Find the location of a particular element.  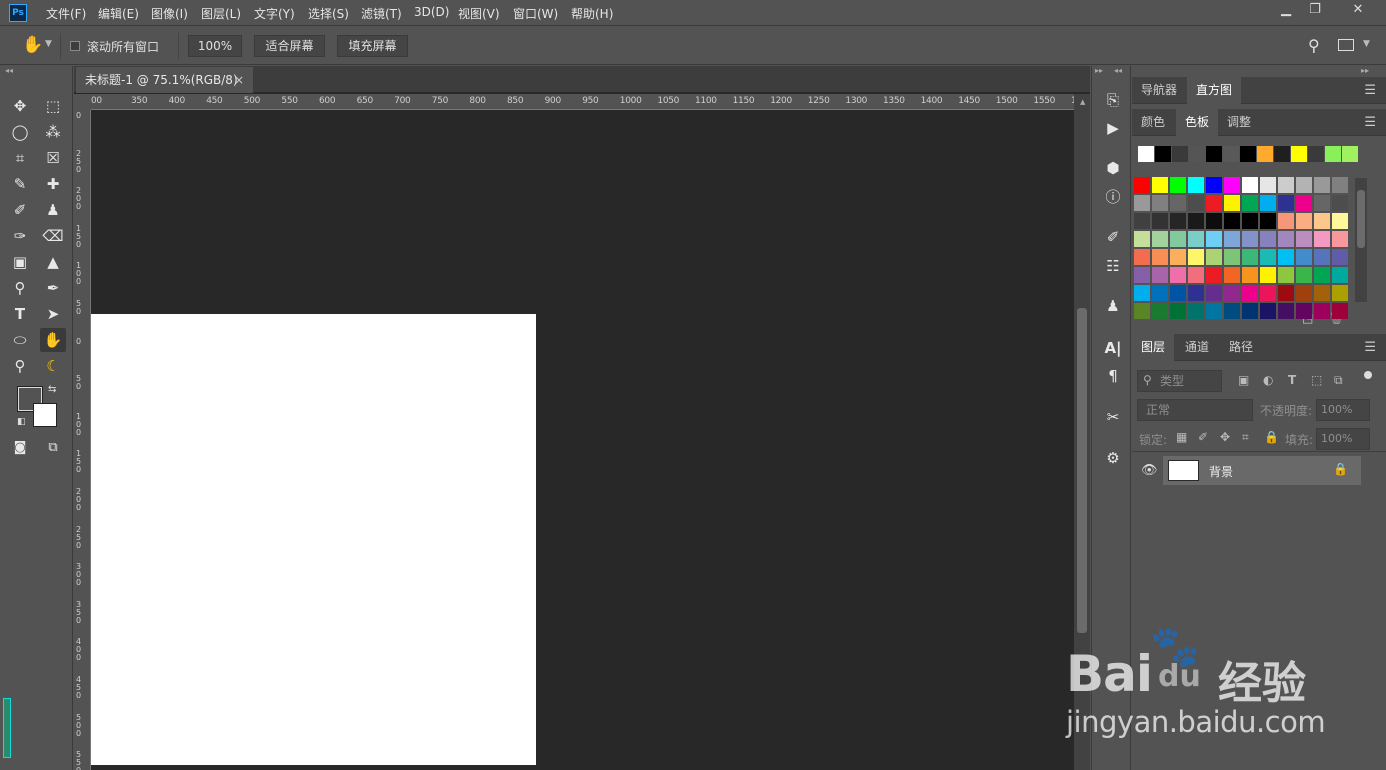

menu-file: 文件(F) is located at coordinates (66, 13).